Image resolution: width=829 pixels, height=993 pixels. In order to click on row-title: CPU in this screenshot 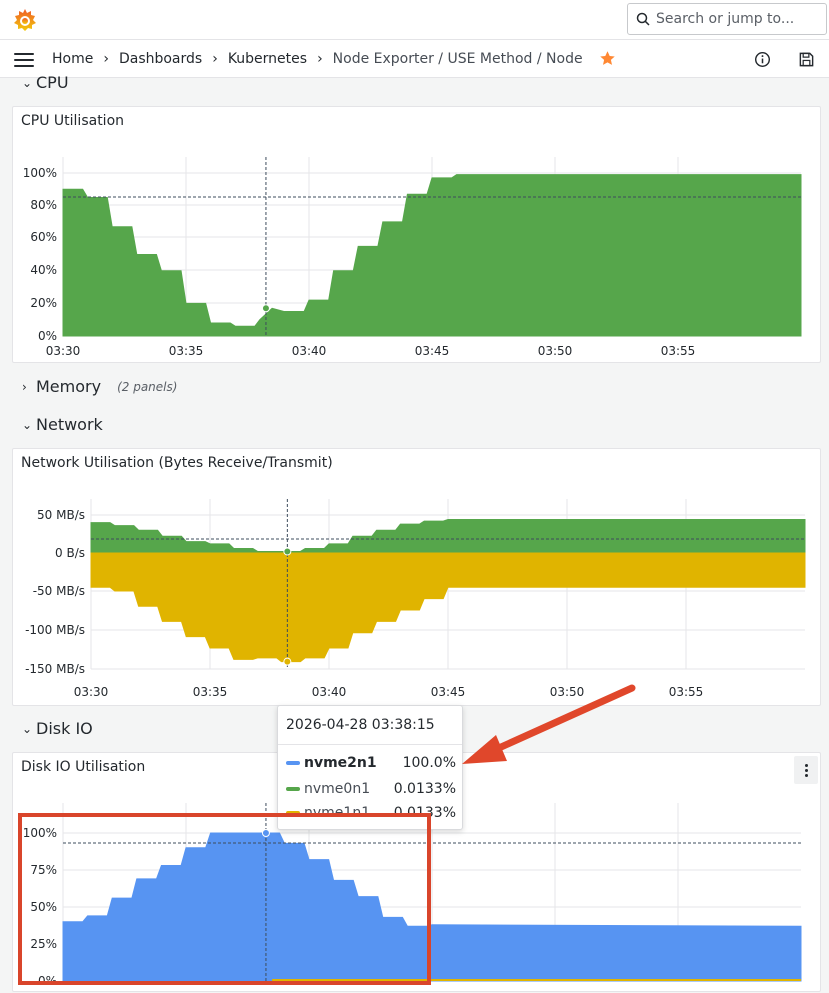, I will do `click(52, 82)`.